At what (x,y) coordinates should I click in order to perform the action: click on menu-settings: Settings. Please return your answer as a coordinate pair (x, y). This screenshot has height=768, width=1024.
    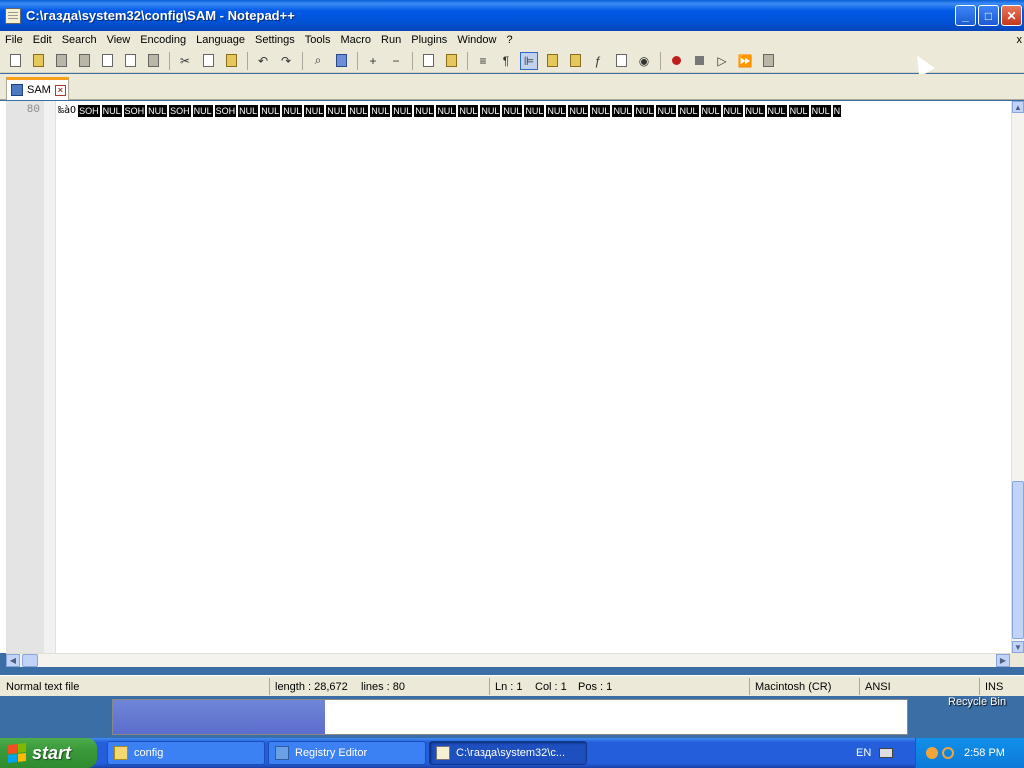
    Looking at the image, I should click on (275, 40).